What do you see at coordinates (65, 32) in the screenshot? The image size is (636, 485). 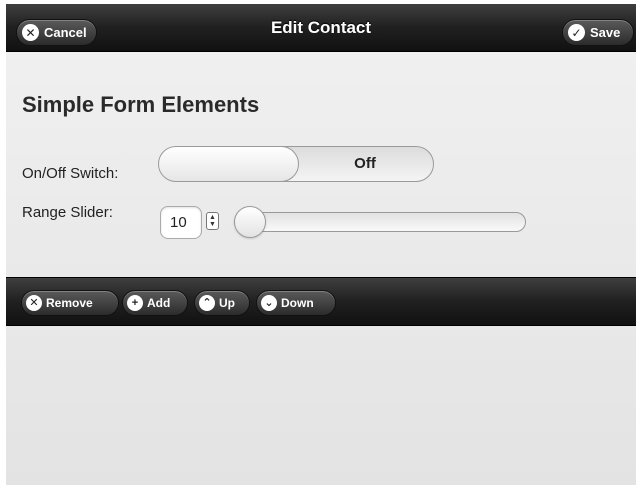 I see `cancel-button-label: Cancel` at bounding box center [65, 32].